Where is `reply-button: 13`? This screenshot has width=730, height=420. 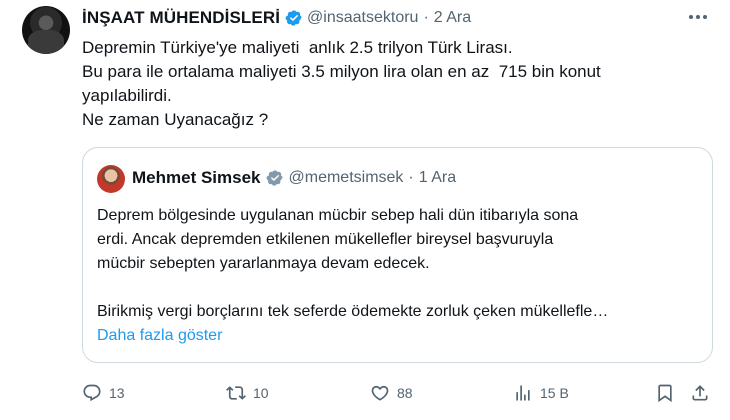 reply-button: 13 is located at coordinates (103, 393).